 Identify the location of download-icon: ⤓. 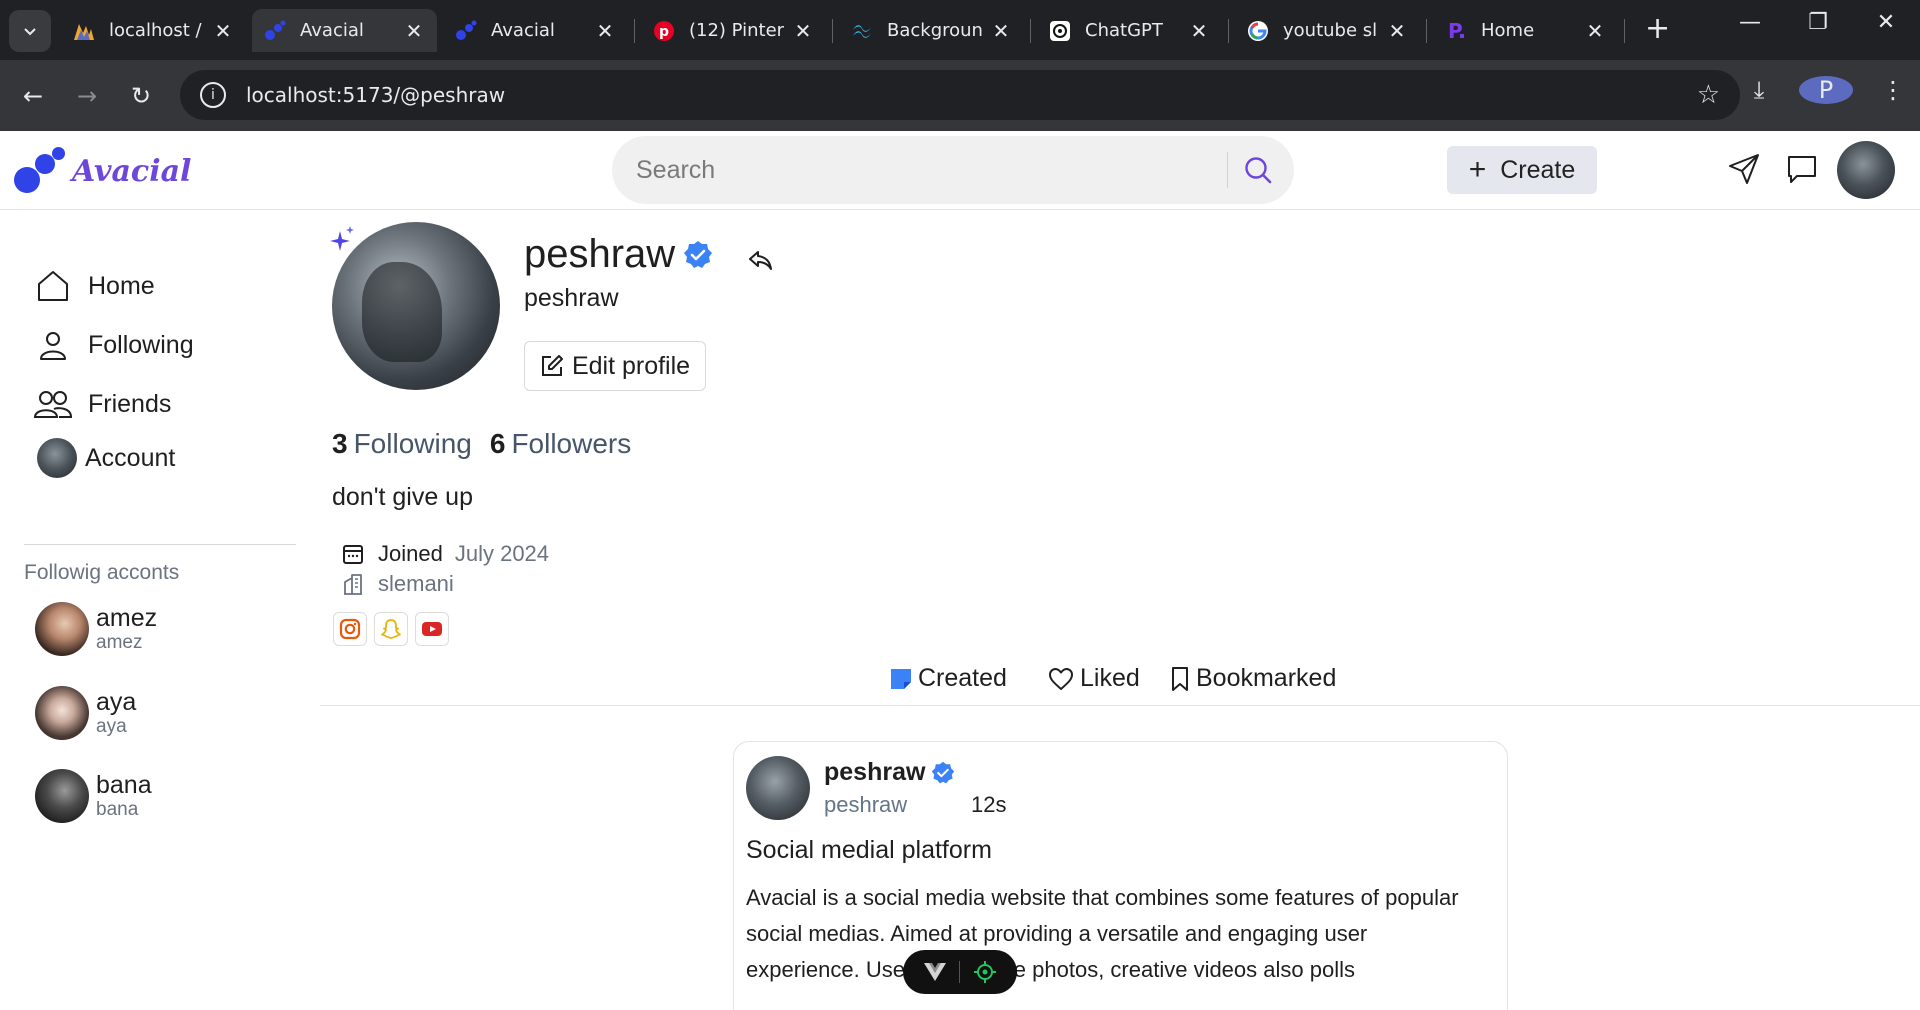
(1759, 90).